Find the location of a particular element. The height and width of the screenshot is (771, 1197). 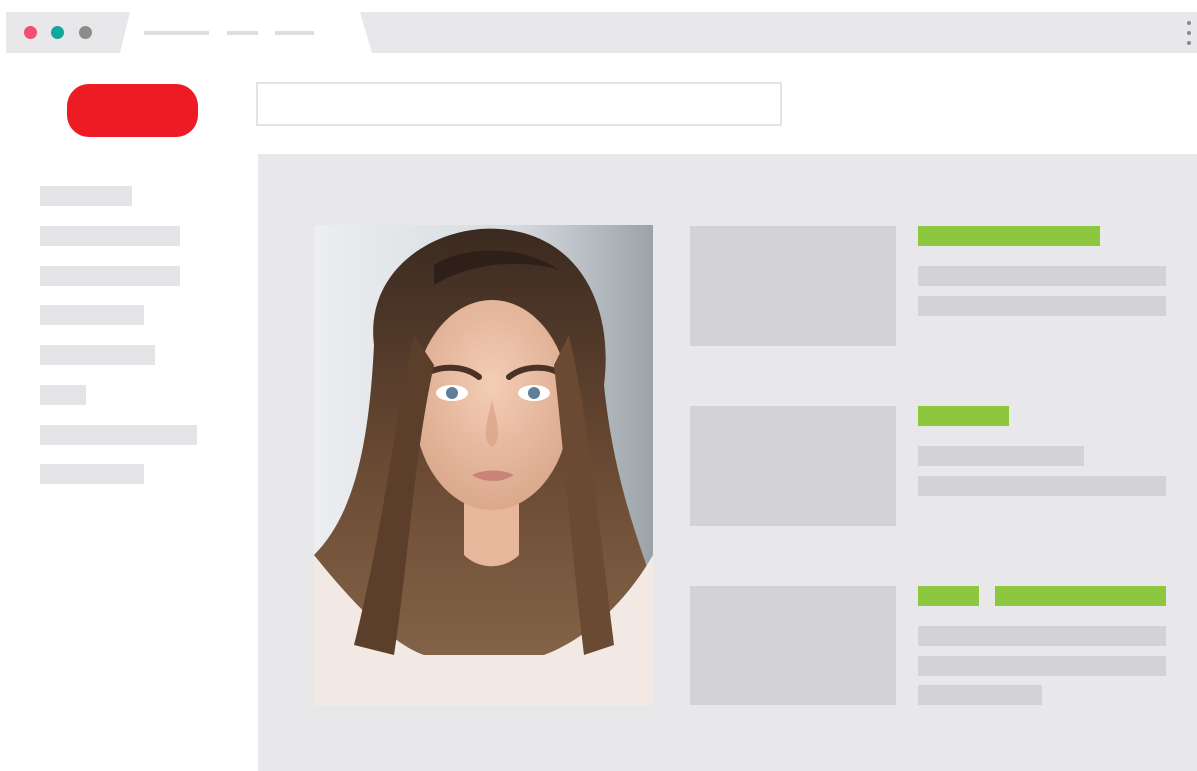

site-logo is located at coordinates (132, 110).